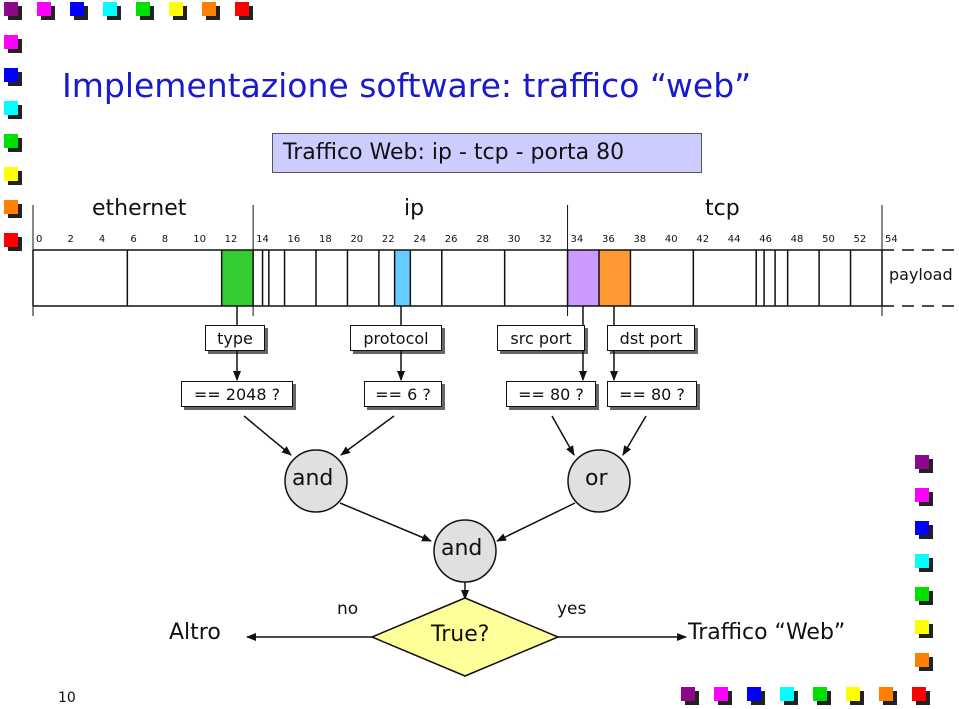 The width and height of the screenshot is (959, 709). What do you see at coordinates (385, 522) in the screenshot?
I see `arrow-and1-to-and2` at bounding box center [385, 522].